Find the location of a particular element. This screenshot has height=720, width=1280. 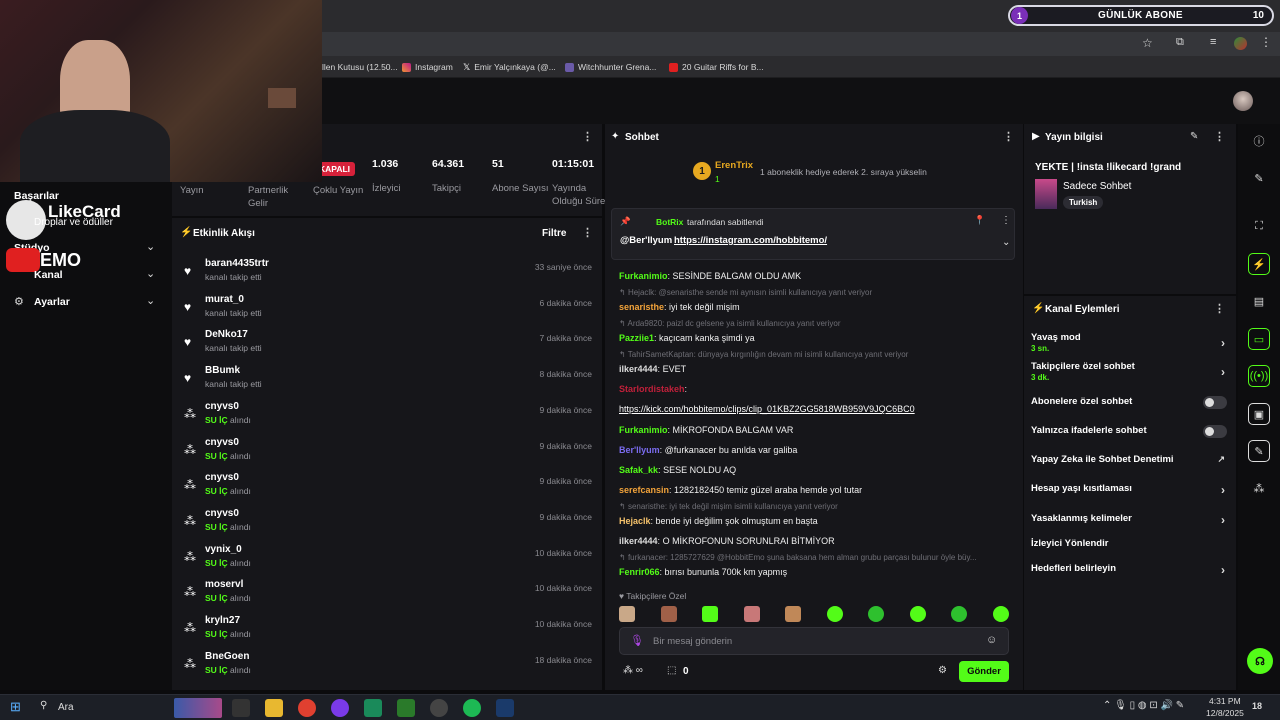

channel-action-item: Yalnızca ifadelerle sohbet is located at coordinates (1130, 431).